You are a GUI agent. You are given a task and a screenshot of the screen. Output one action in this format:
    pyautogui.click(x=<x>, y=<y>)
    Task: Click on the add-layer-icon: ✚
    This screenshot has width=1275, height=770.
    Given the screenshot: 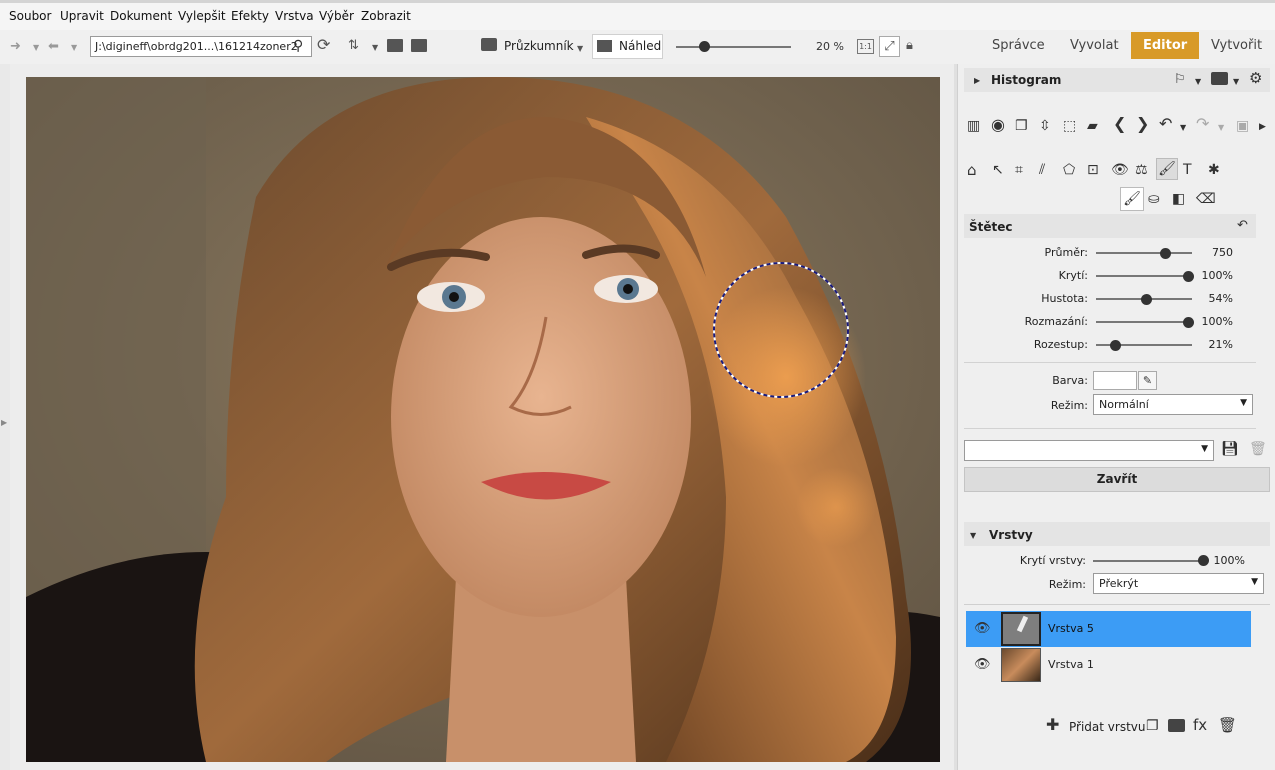 What is the action you would take?
    pyautogui.click(x=1052, y=725)
    